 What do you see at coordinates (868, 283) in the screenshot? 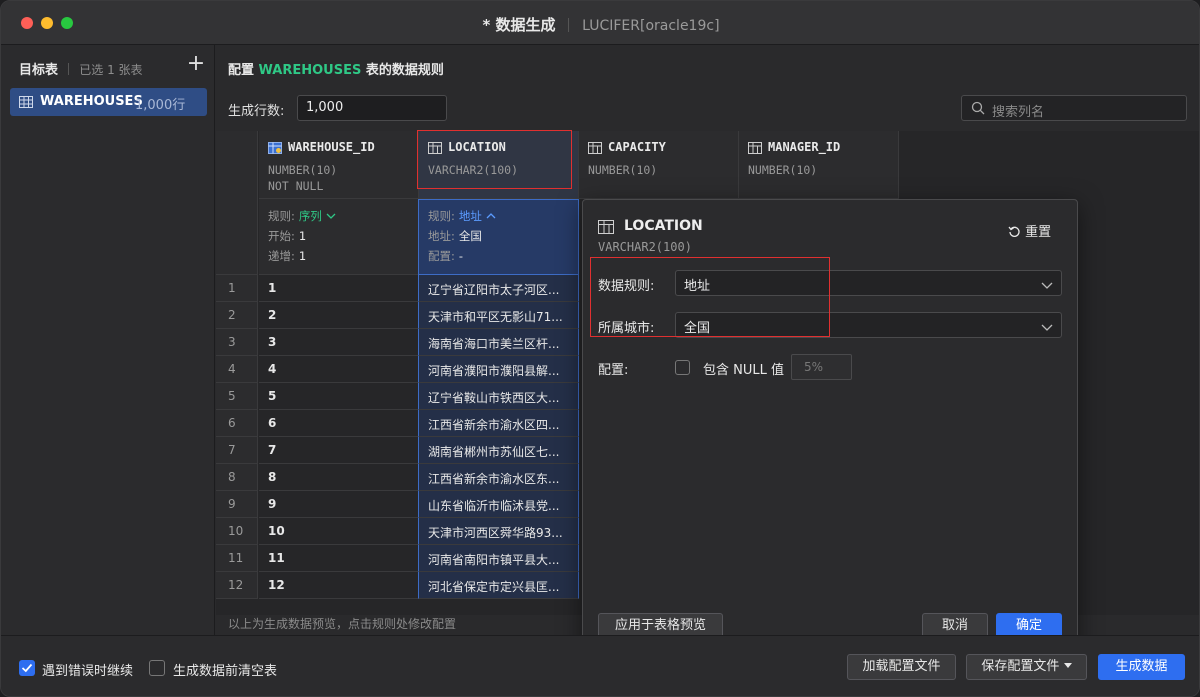
I see `data-rule-select: 地址` at bounding box center [868, 283].